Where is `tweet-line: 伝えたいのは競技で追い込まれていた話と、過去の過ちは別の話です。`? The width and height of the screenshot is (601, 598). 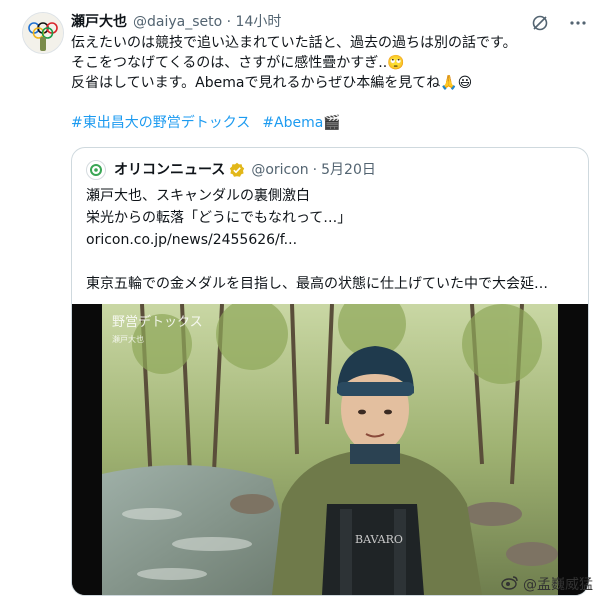
tweet-line: 伝えたいのは競技で追い込まれていた話と、過去の過ちは別の話です。 is located at coordinates (294, 43).